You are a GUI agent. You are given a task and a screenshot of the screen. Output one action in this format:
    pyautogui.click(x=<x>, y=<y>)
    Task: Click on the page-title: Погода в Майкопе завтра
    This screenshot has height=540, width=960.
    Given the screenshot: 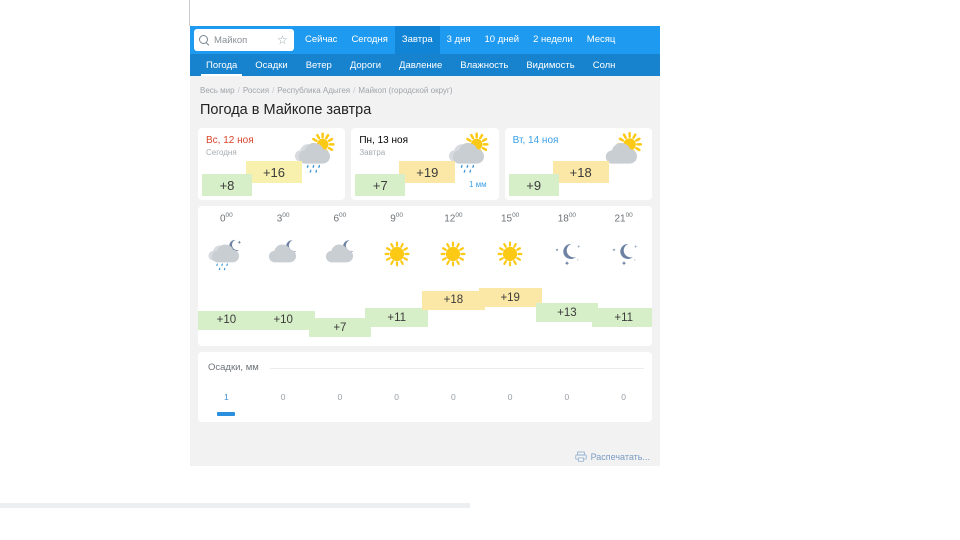 What is the action you would take?
    pyautogui.click(x=286, y=110)
    